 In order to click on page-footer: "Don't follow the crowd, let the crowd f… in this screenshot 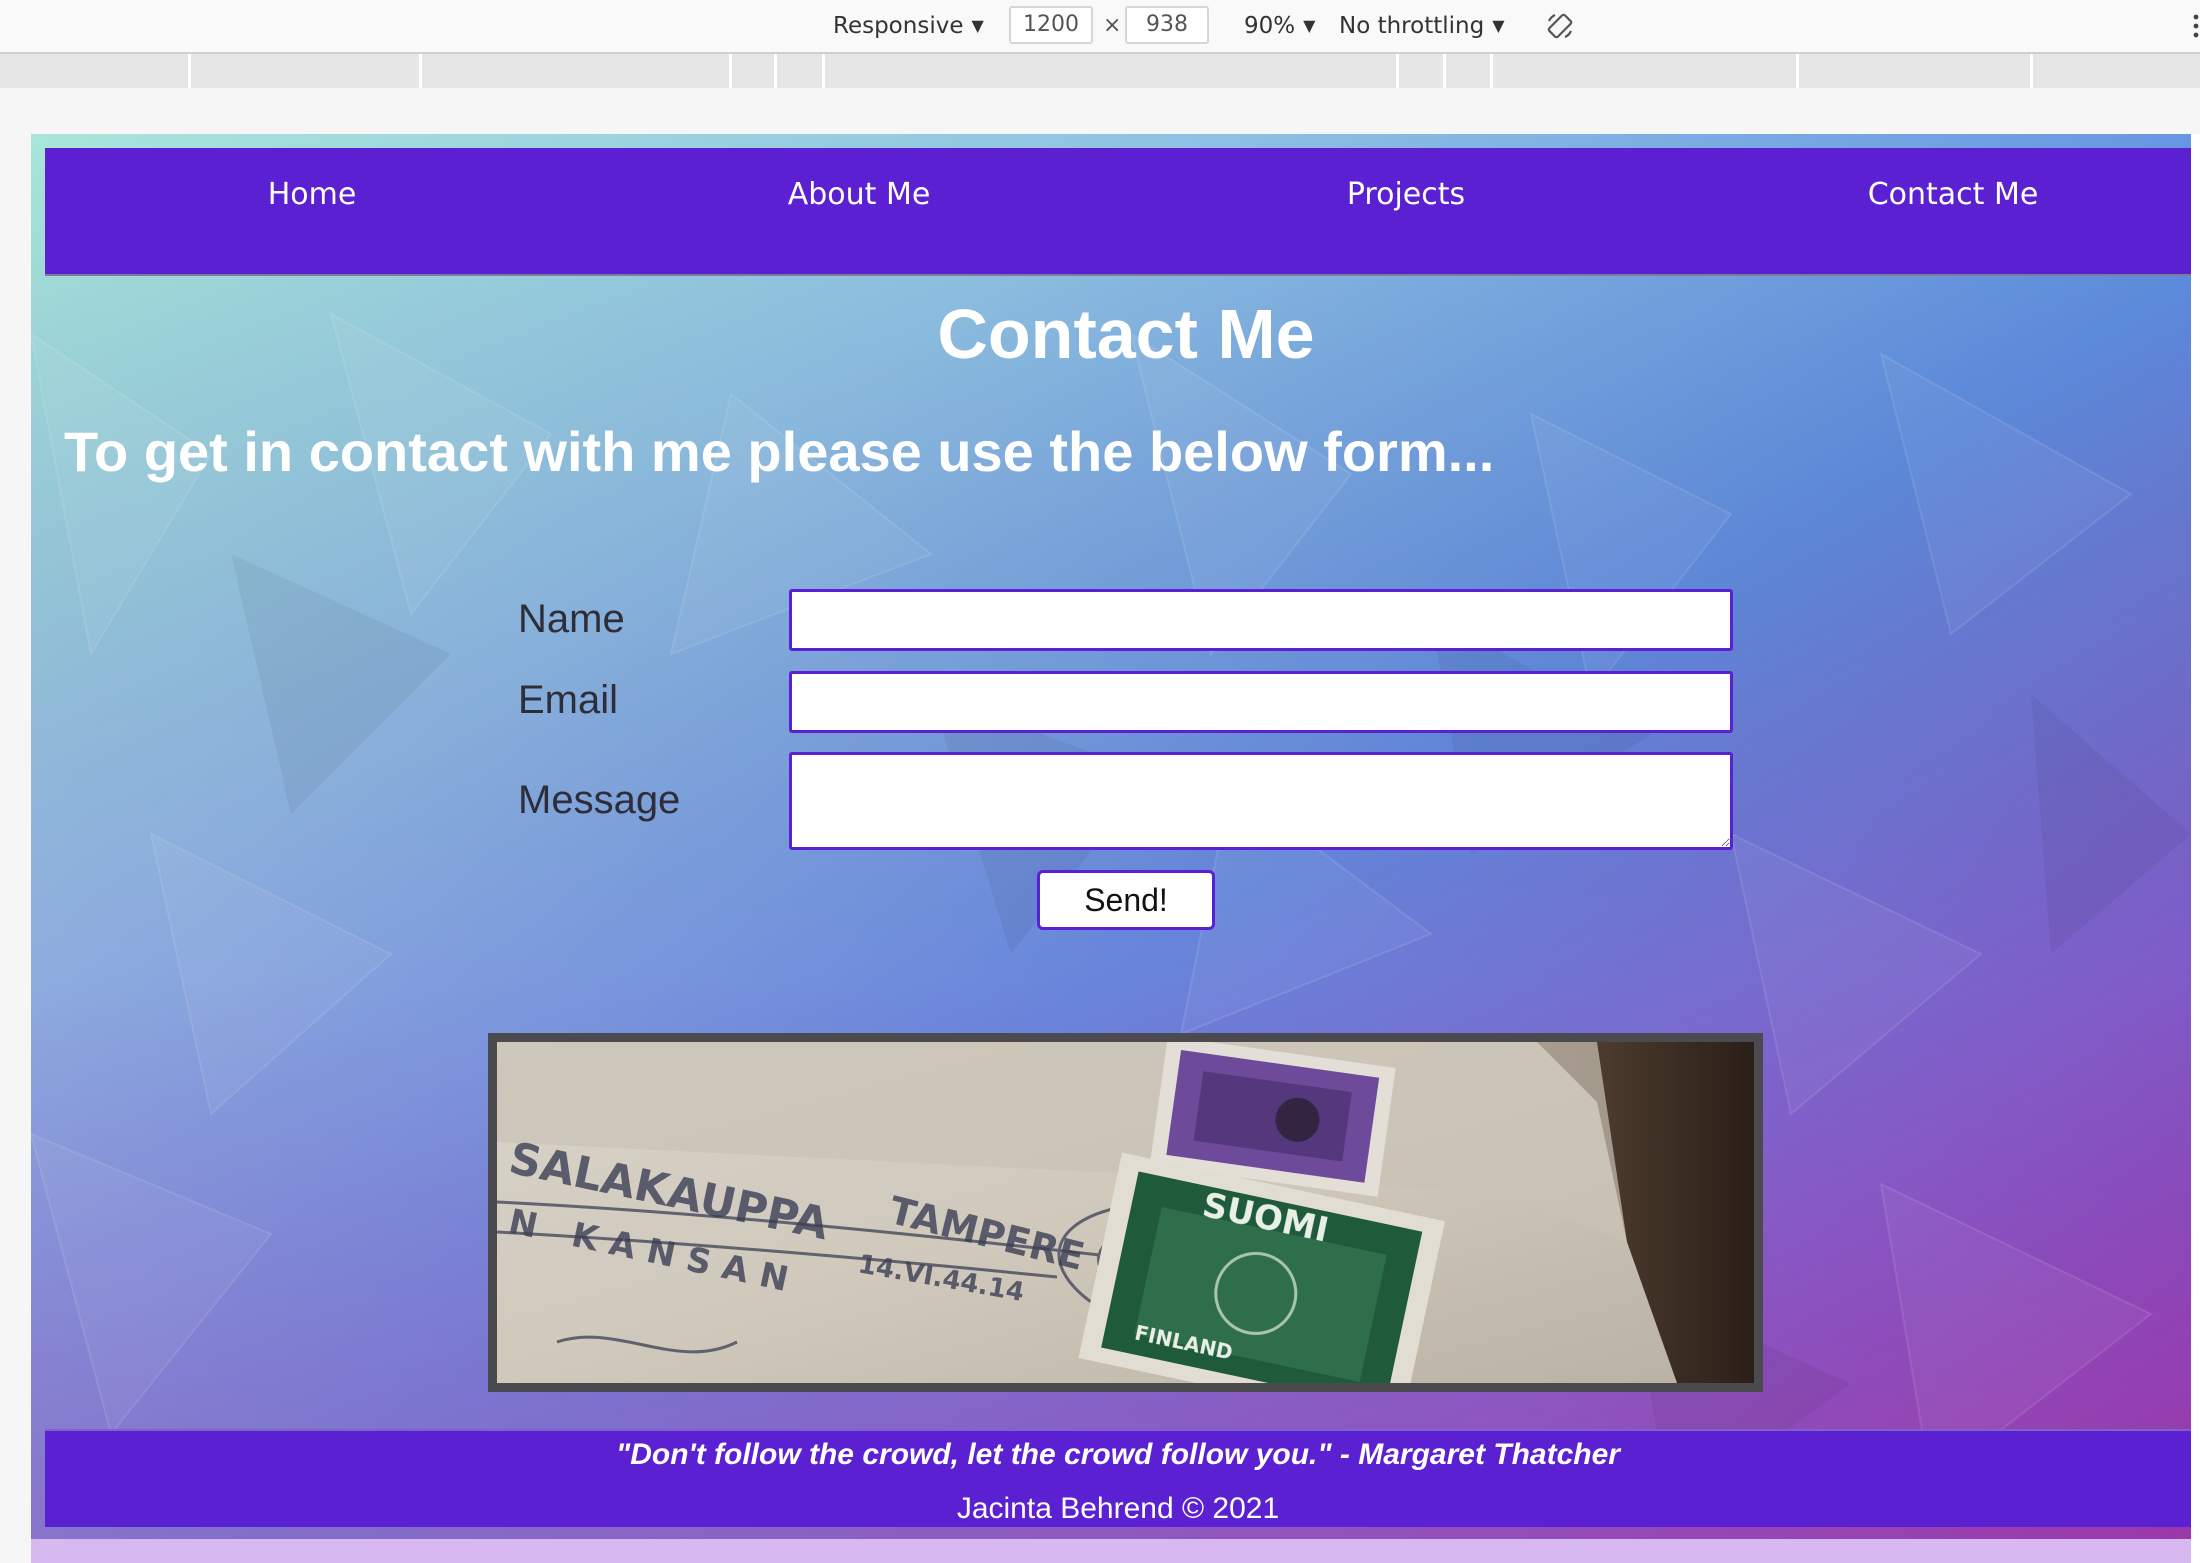, I will do `click(1118, 1478)`.